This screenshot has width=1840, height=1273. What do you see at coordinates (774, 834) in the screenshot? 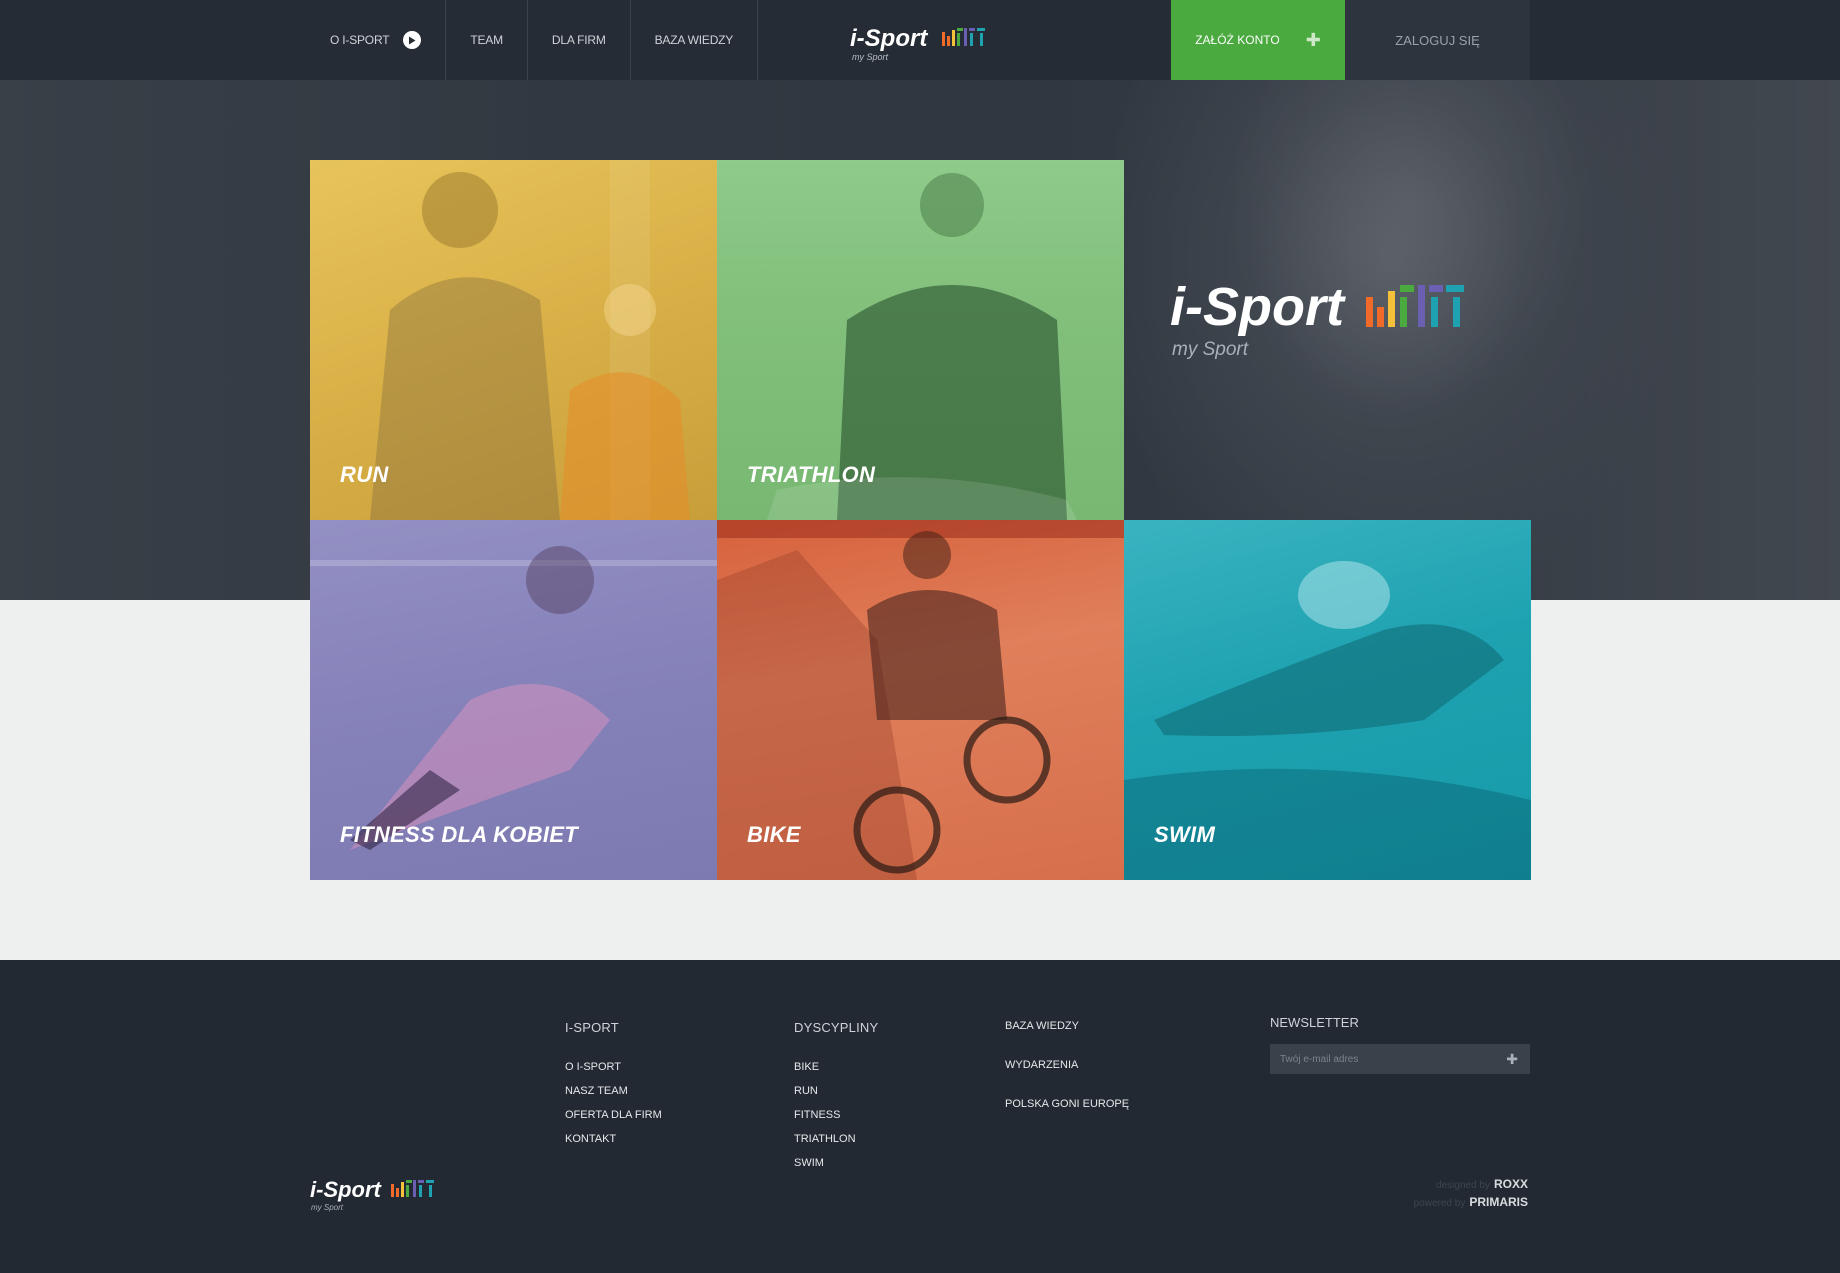
I see `tile-label: Bike` at bounding box center [774, 834].